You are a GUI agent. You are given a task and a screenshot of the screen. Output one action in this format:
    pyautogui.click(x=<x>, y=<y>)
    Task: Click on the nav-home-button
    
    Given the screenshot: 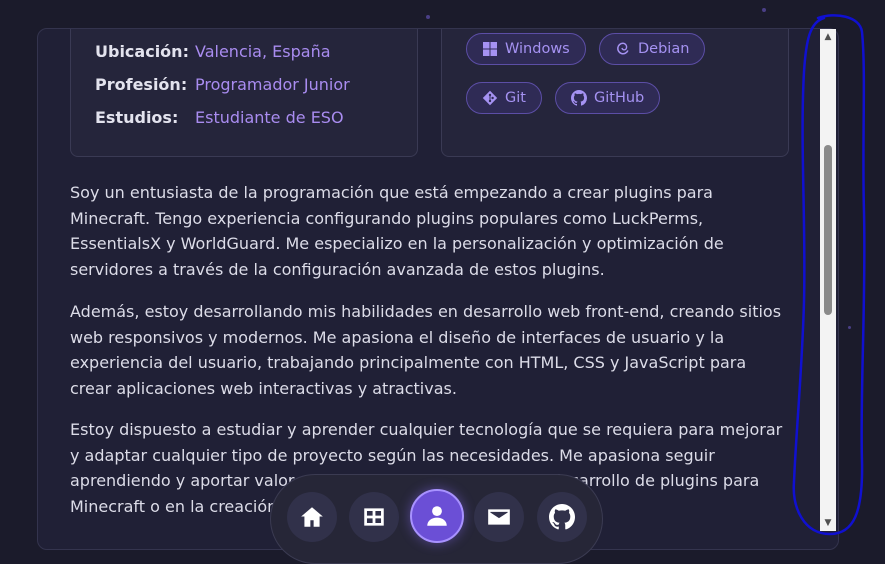 What is the action you would take?
    pyautogui.click(x=312, y=517)
    